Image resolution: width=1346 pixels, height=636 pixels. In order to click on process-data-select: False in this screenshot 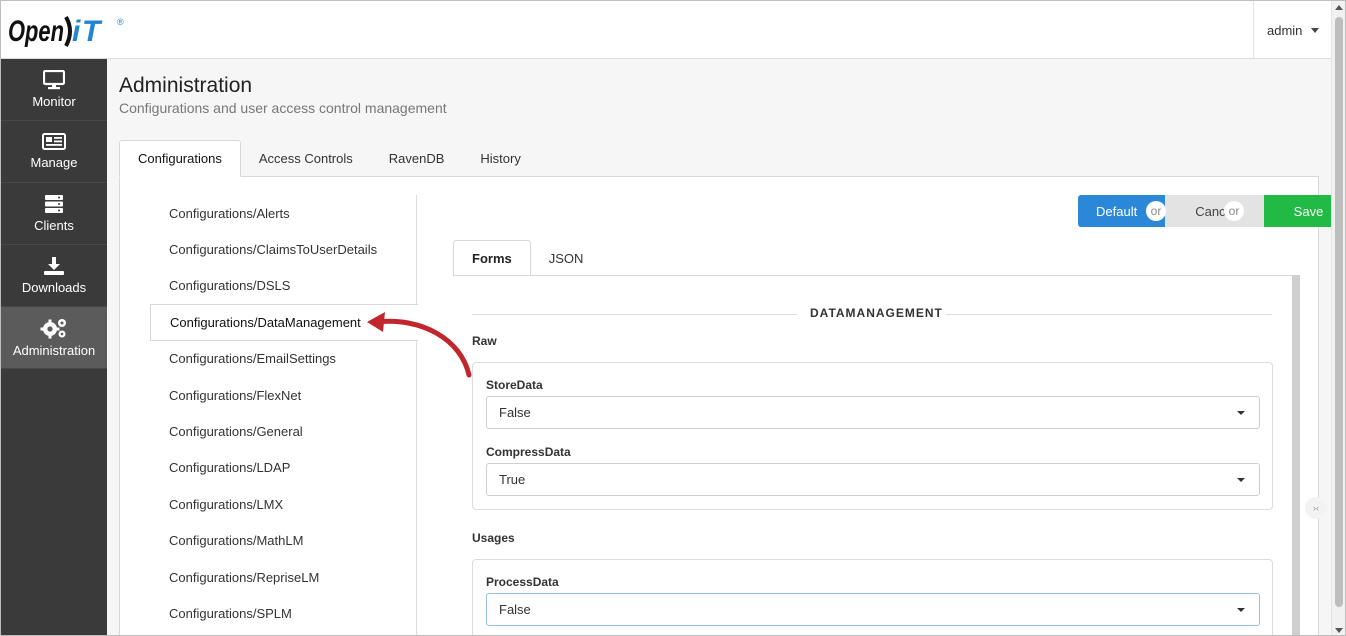, I will do `click(873, 609)`.